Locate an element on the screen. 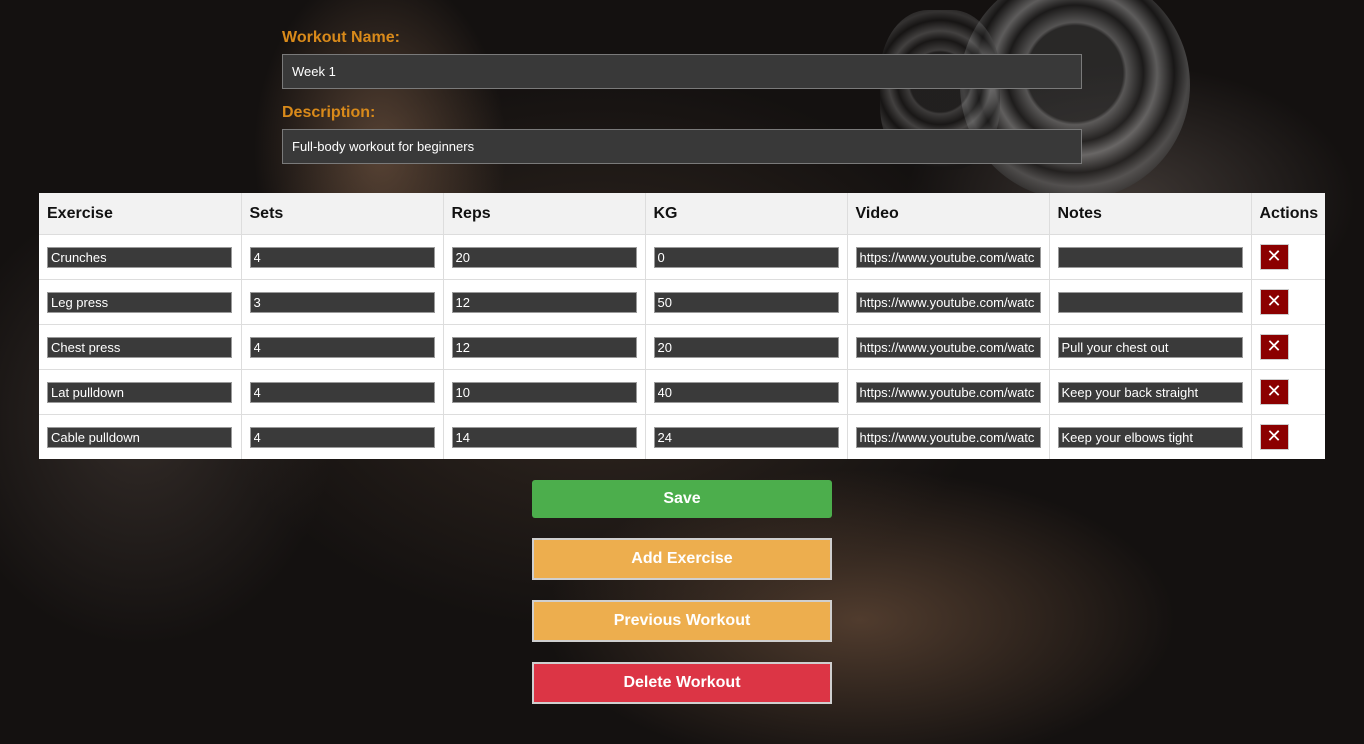  description-input is located at coordinates (682, 146).